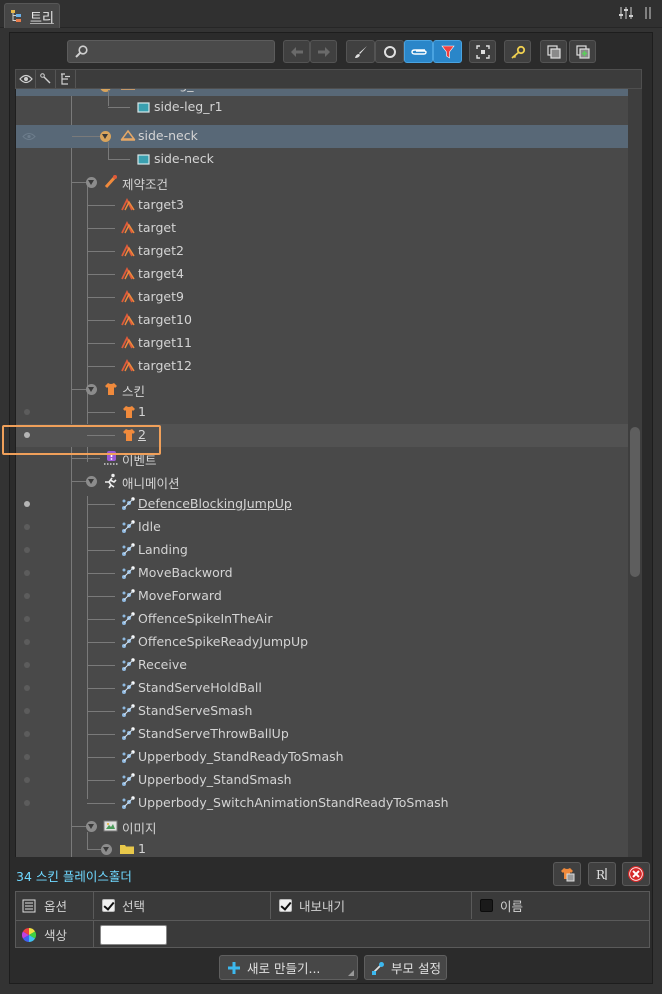 This screenshot has height=994, width=662. I want to click on visibility-column, so click(26, 79).